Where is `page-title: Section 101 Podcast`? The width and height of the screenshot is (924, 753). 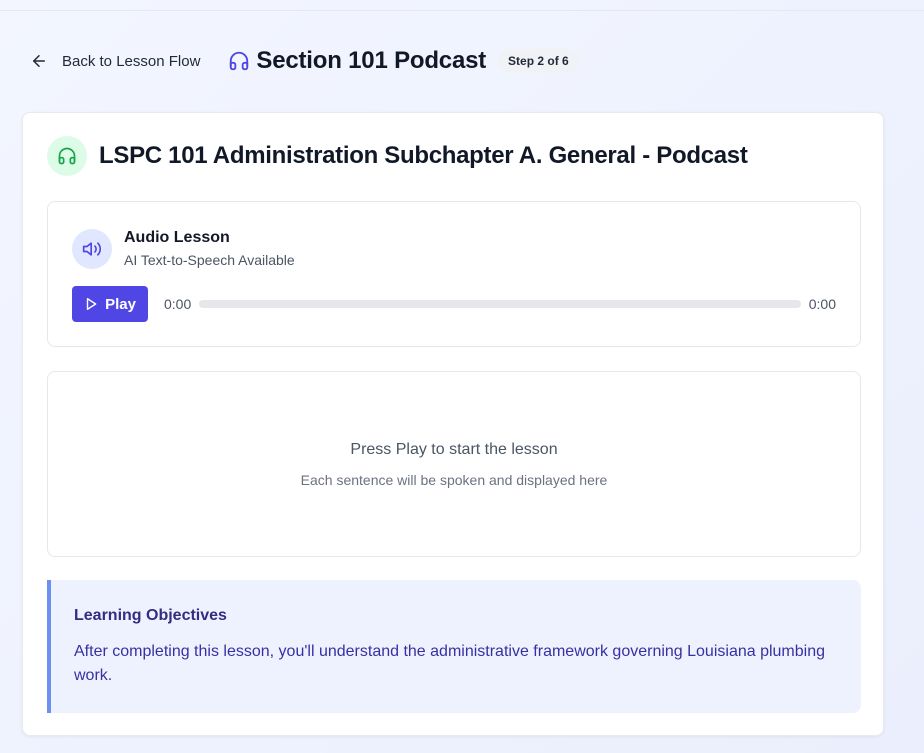 page-title: Section 101 Podcast is located at coordinates (371, 60).